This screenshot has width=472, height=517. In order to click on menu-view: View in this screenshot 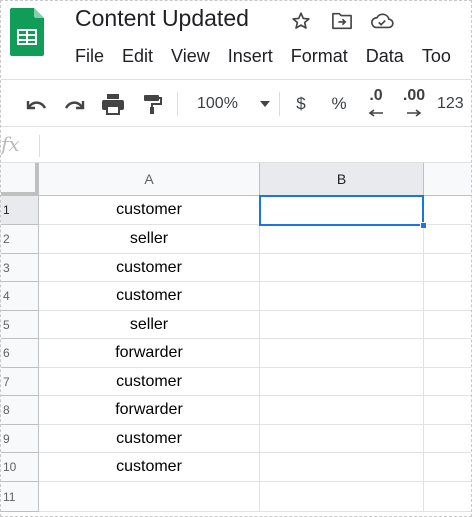, I will do `click(190, 56)`.